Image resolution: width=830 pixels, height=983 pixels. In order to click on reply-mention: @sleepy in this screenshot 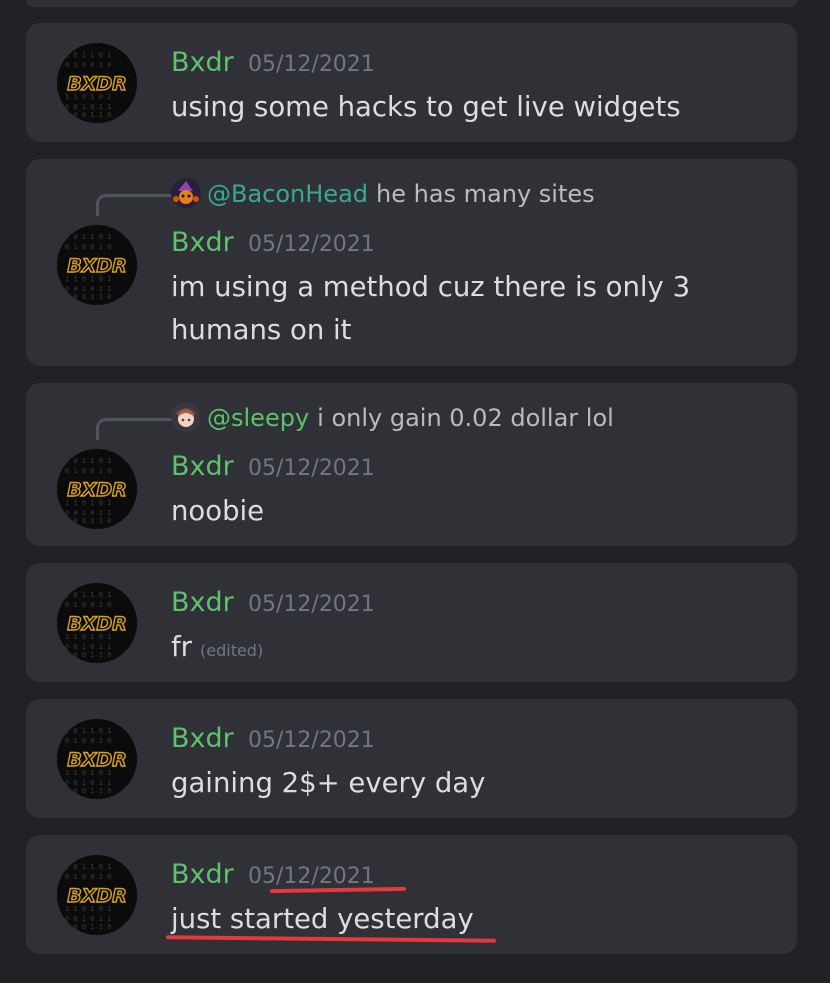, I will do `click(258, 418)`.